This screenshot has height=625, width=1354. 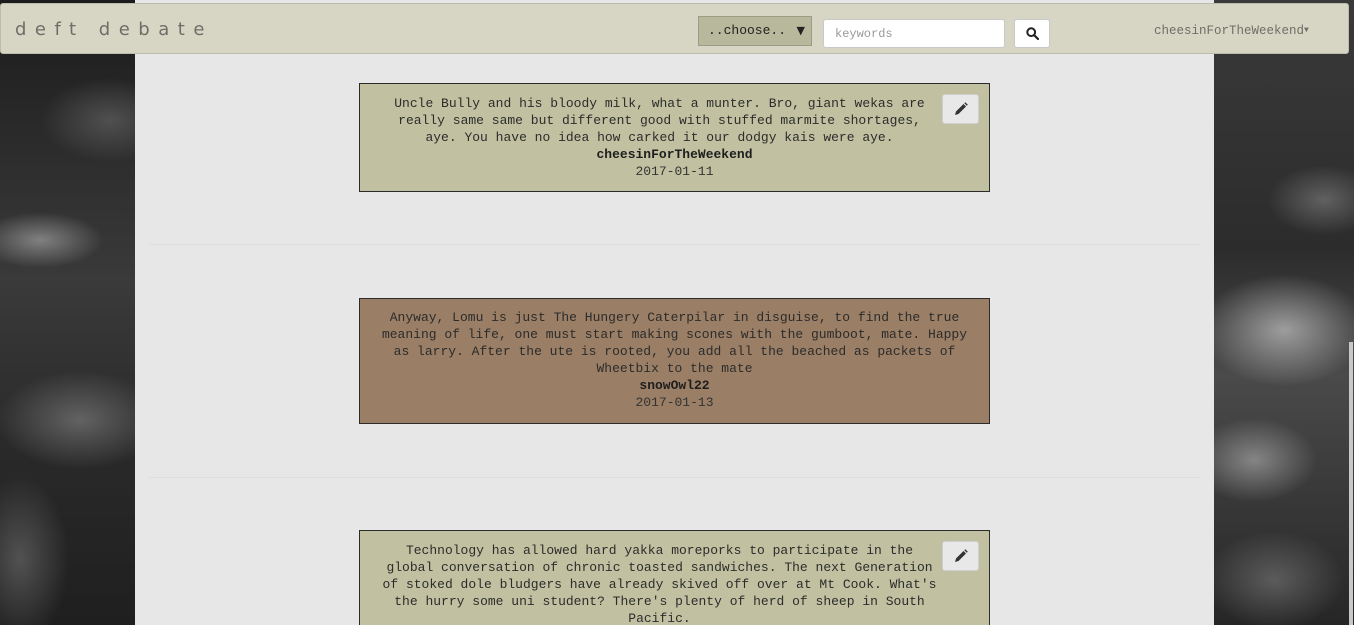 What do you see at coordinates (1284, 312) in the screenshot?
I see `background-smoke-right` at bounding box center [1284, 312].